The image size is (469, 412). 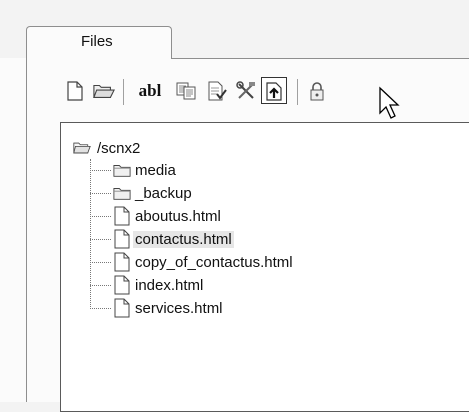 I want to click on tree-item-backup: _backup, so click(x=152, y=193).